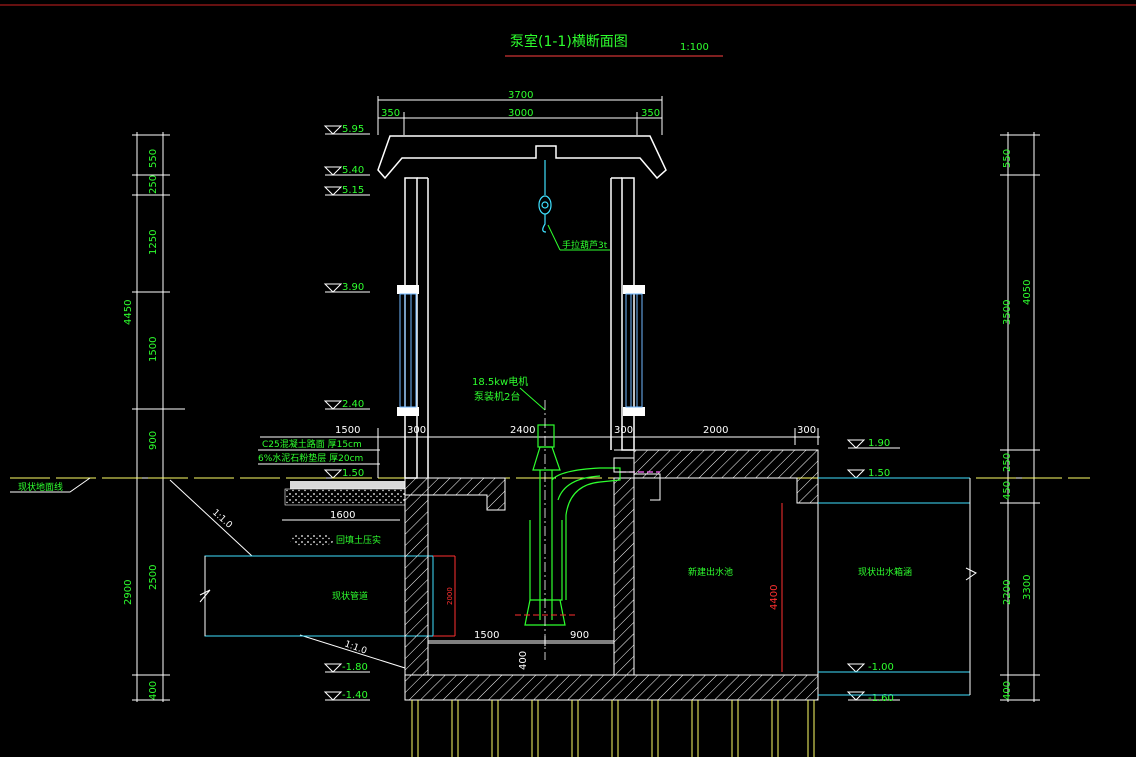  What do you see at coordinates (153, 440) in the screenshot?
I see `vdim-left-900: 900` at bounding box center [153, 440].